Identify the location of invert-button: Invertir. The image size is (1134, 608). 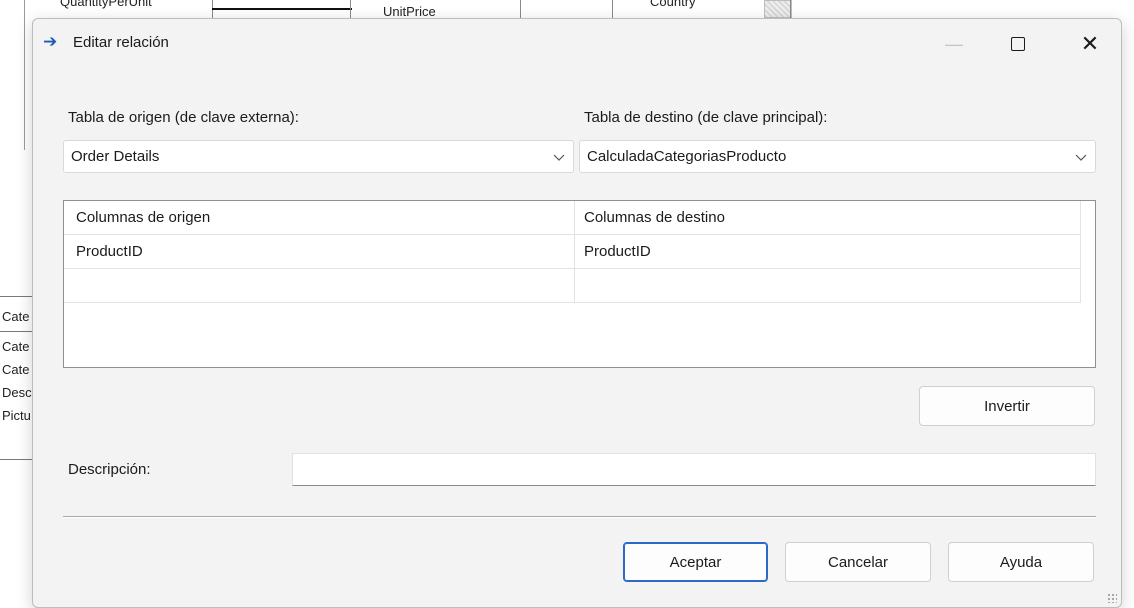
(1007, 406).